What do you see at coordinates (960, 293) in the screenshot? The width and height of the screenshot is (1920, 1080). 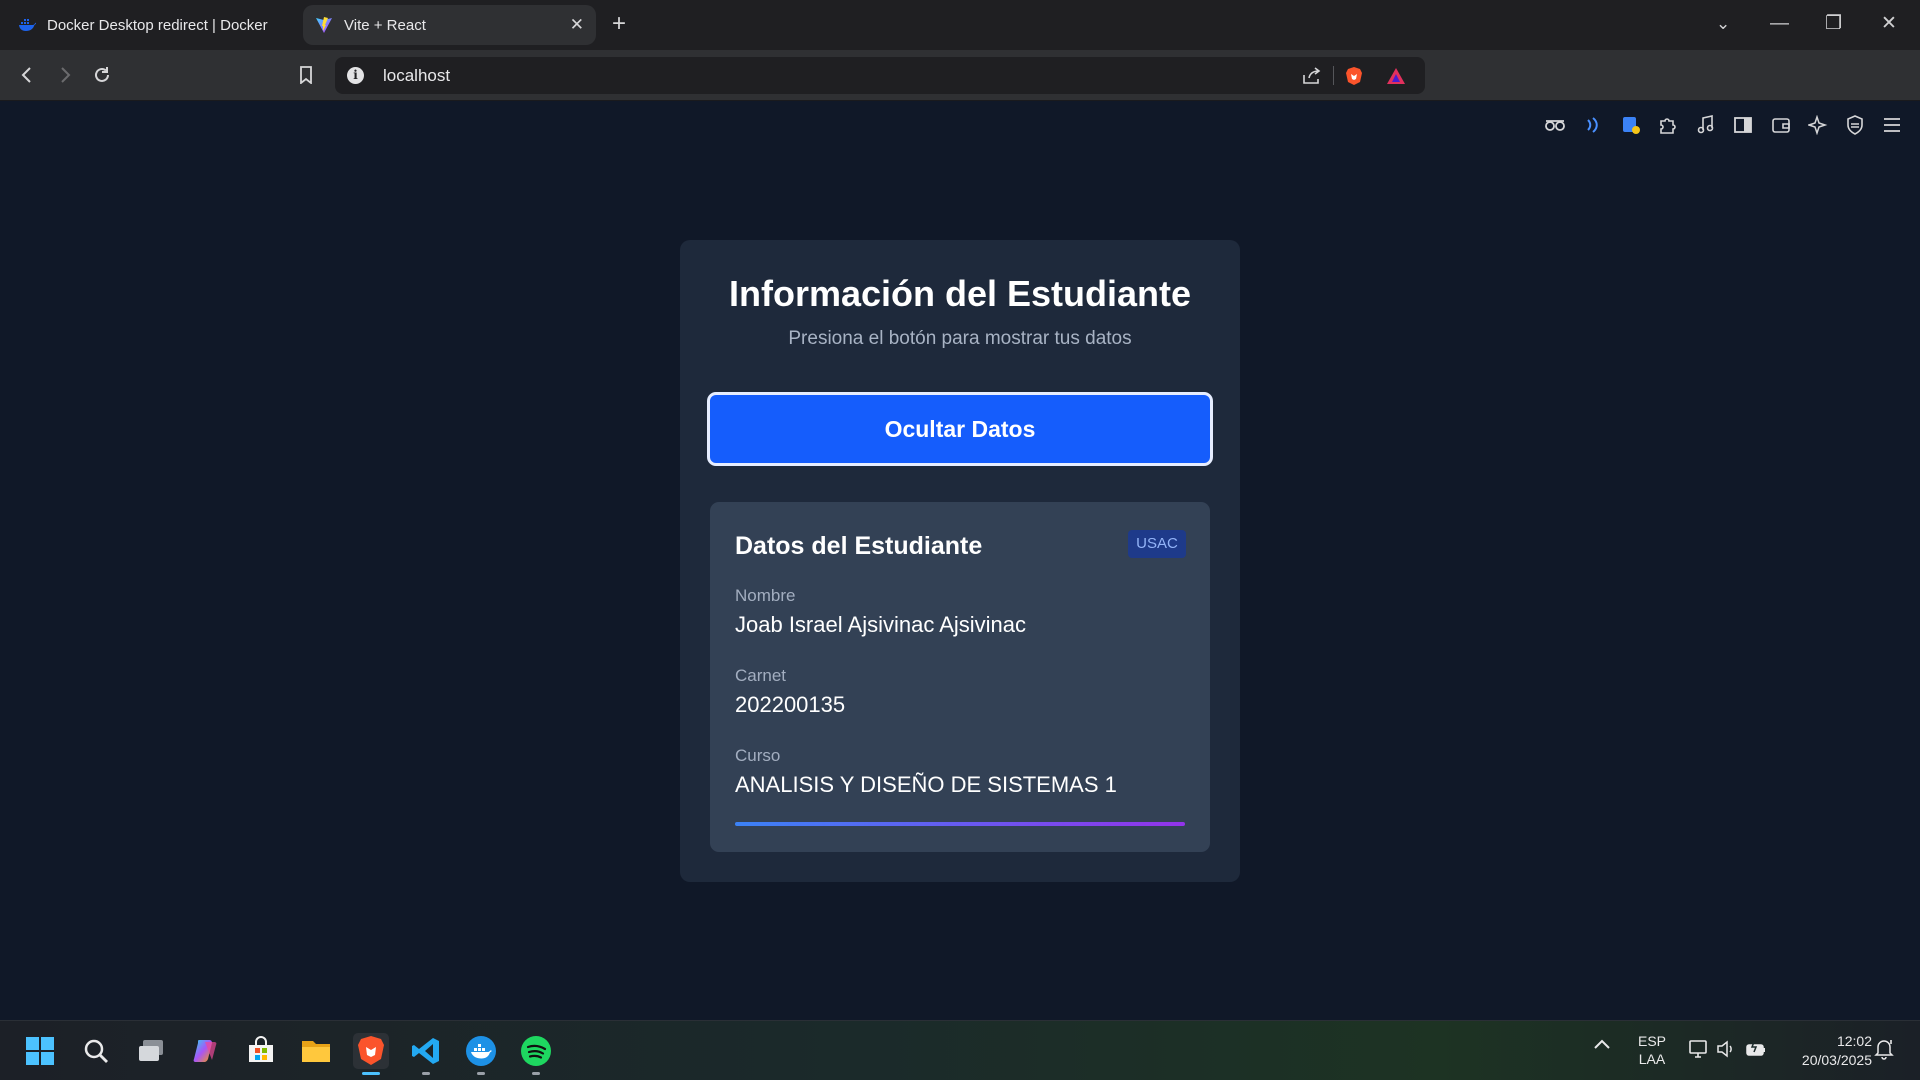 I see `page-title: Información del Estudiante` at bounding box center [960, 293].